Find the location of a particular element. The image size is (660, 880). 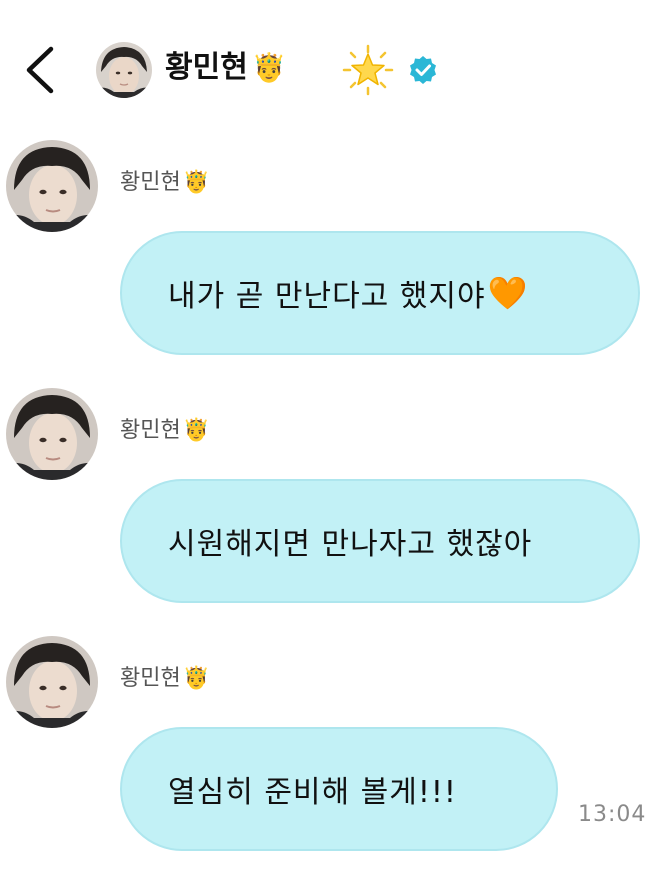

message-bubble: 시원해지면 만나자고 했잖아 is located at coordinates (380, 541).